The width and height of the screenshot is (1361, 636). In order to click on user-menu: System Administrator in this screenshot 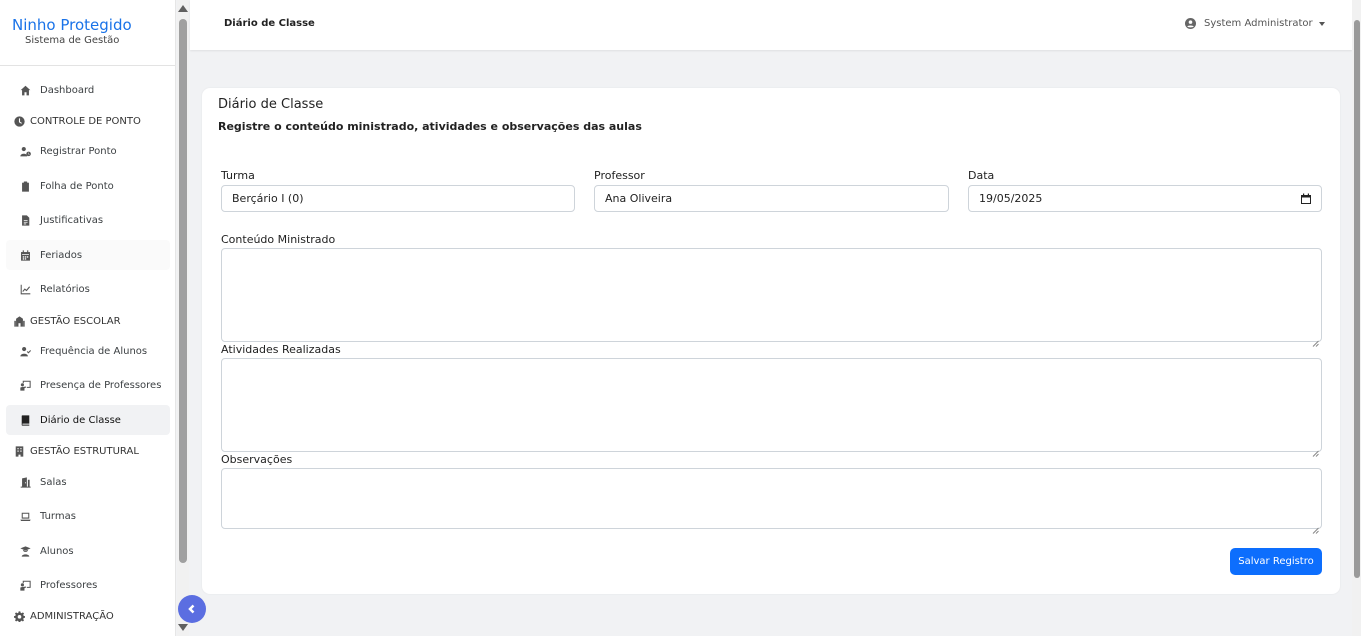, I will do `click(1255, 23)`.